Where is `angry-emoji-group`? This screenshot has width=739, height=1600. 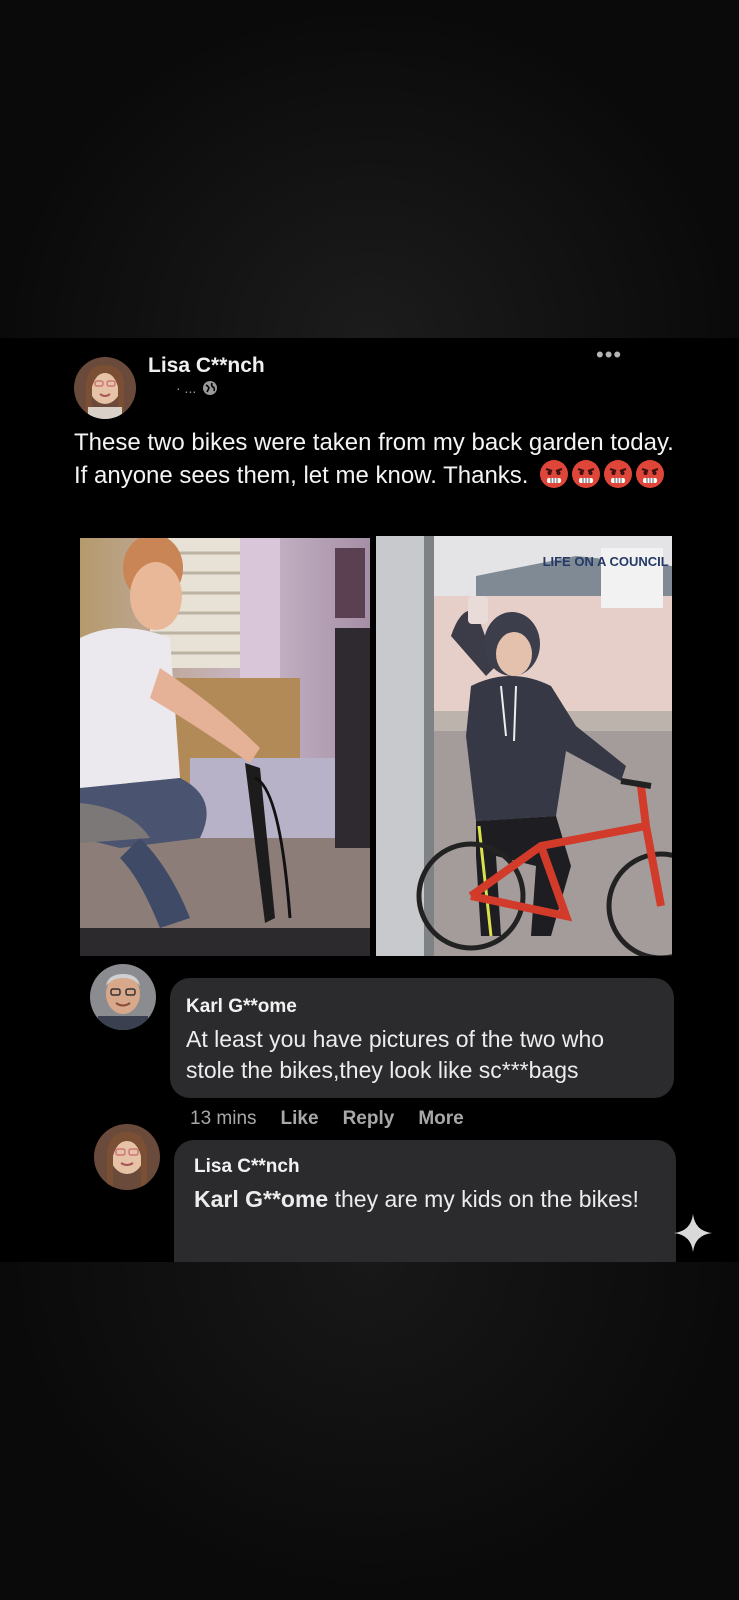 angry-emoji-group is located at coordinates (602, 474).